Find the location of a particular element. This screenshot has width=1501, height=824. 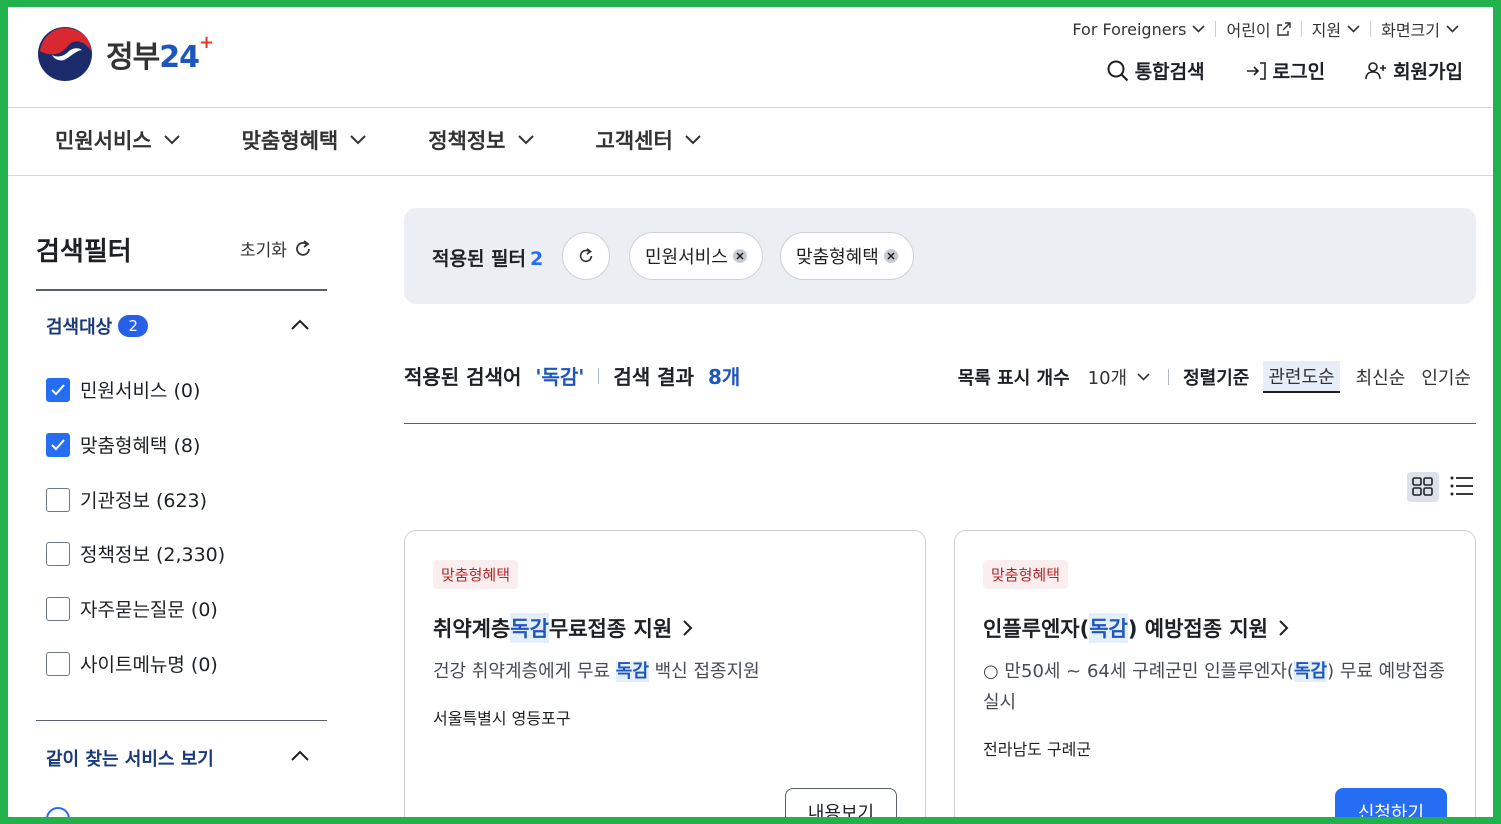

screen-size-menu: 화면크기 is located at coordinates (1420, 29).